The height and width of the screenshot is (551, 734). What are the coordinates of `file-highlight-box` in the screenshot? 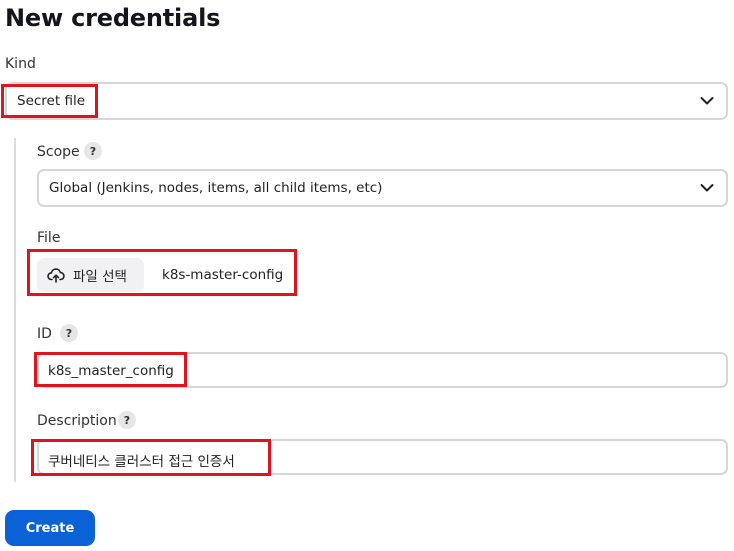 It's located at (162, 272).